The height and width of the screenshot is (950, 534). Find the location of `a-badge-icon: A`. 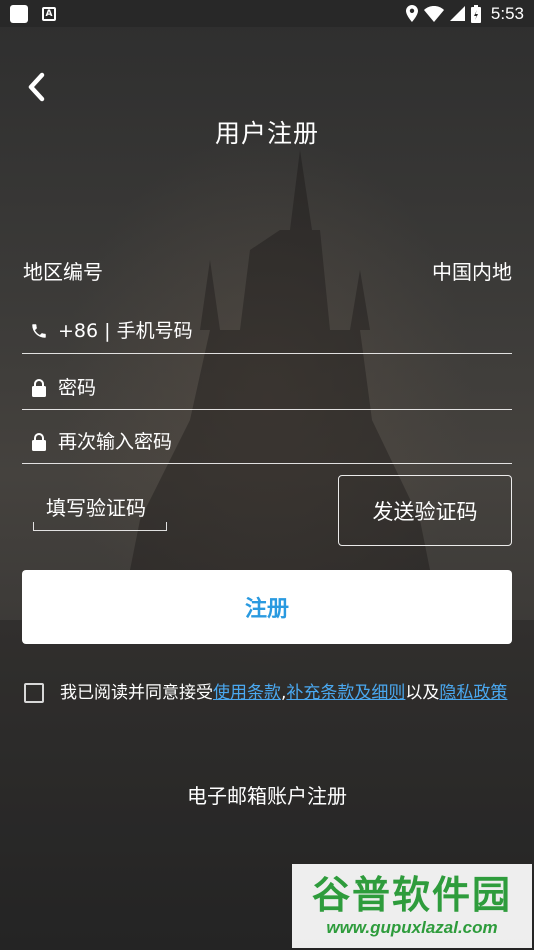

a-badge-icon: A is located at coordinates (49, 13).